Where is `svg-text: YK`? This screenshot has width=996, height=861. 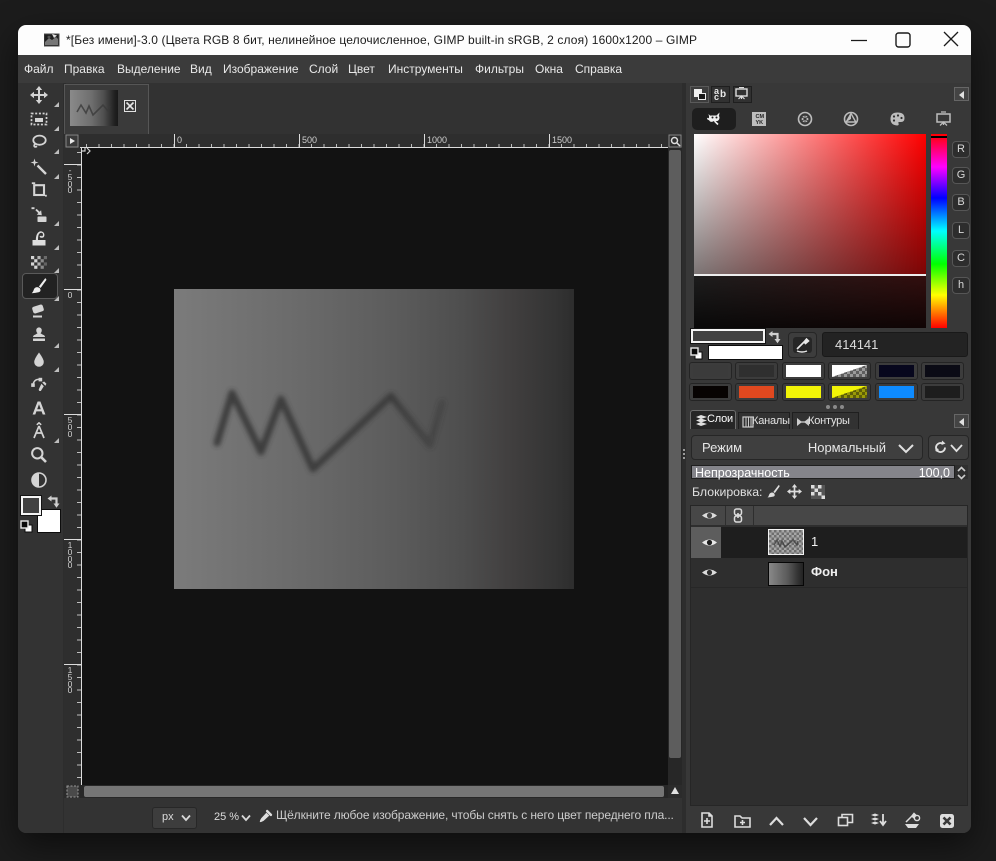 svg-text: YK is located at coordinates (760, 123).